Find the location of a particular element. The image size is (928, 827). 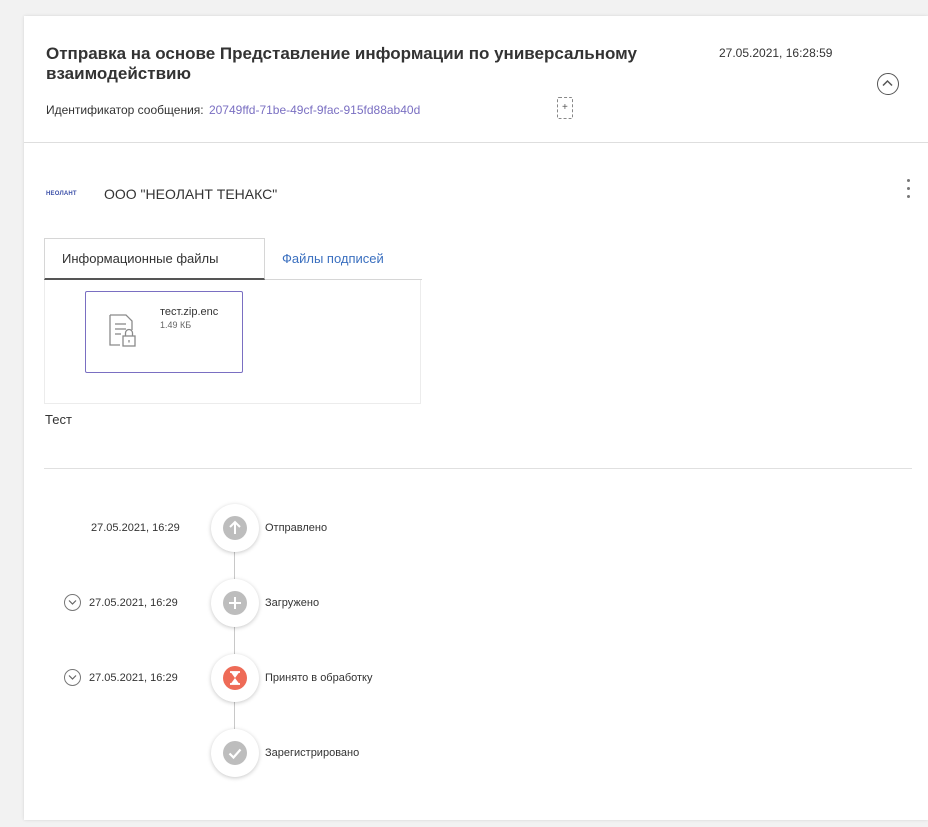

more-options-icon is located at coordinates (908, 191).